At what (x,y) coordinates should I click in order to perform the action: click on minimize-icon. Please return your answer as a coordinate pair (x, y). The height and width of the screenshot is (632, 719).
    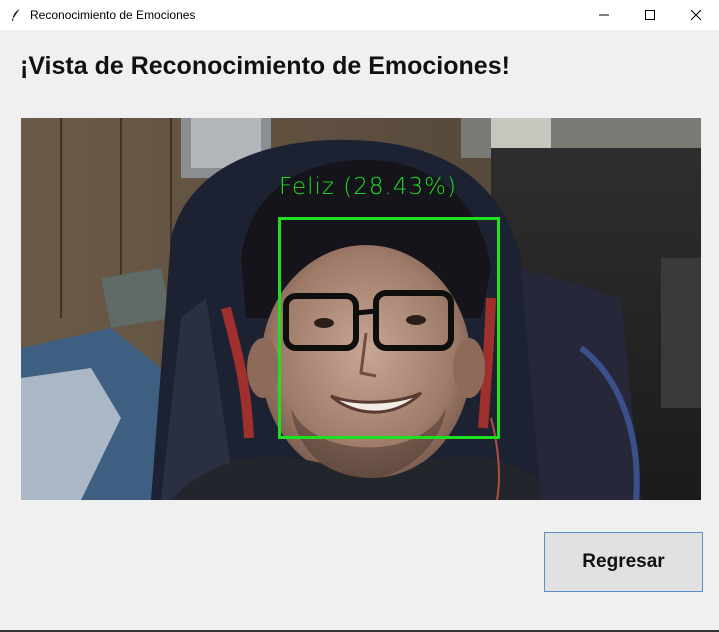
    Looking at the image, I should click on (604, 15).